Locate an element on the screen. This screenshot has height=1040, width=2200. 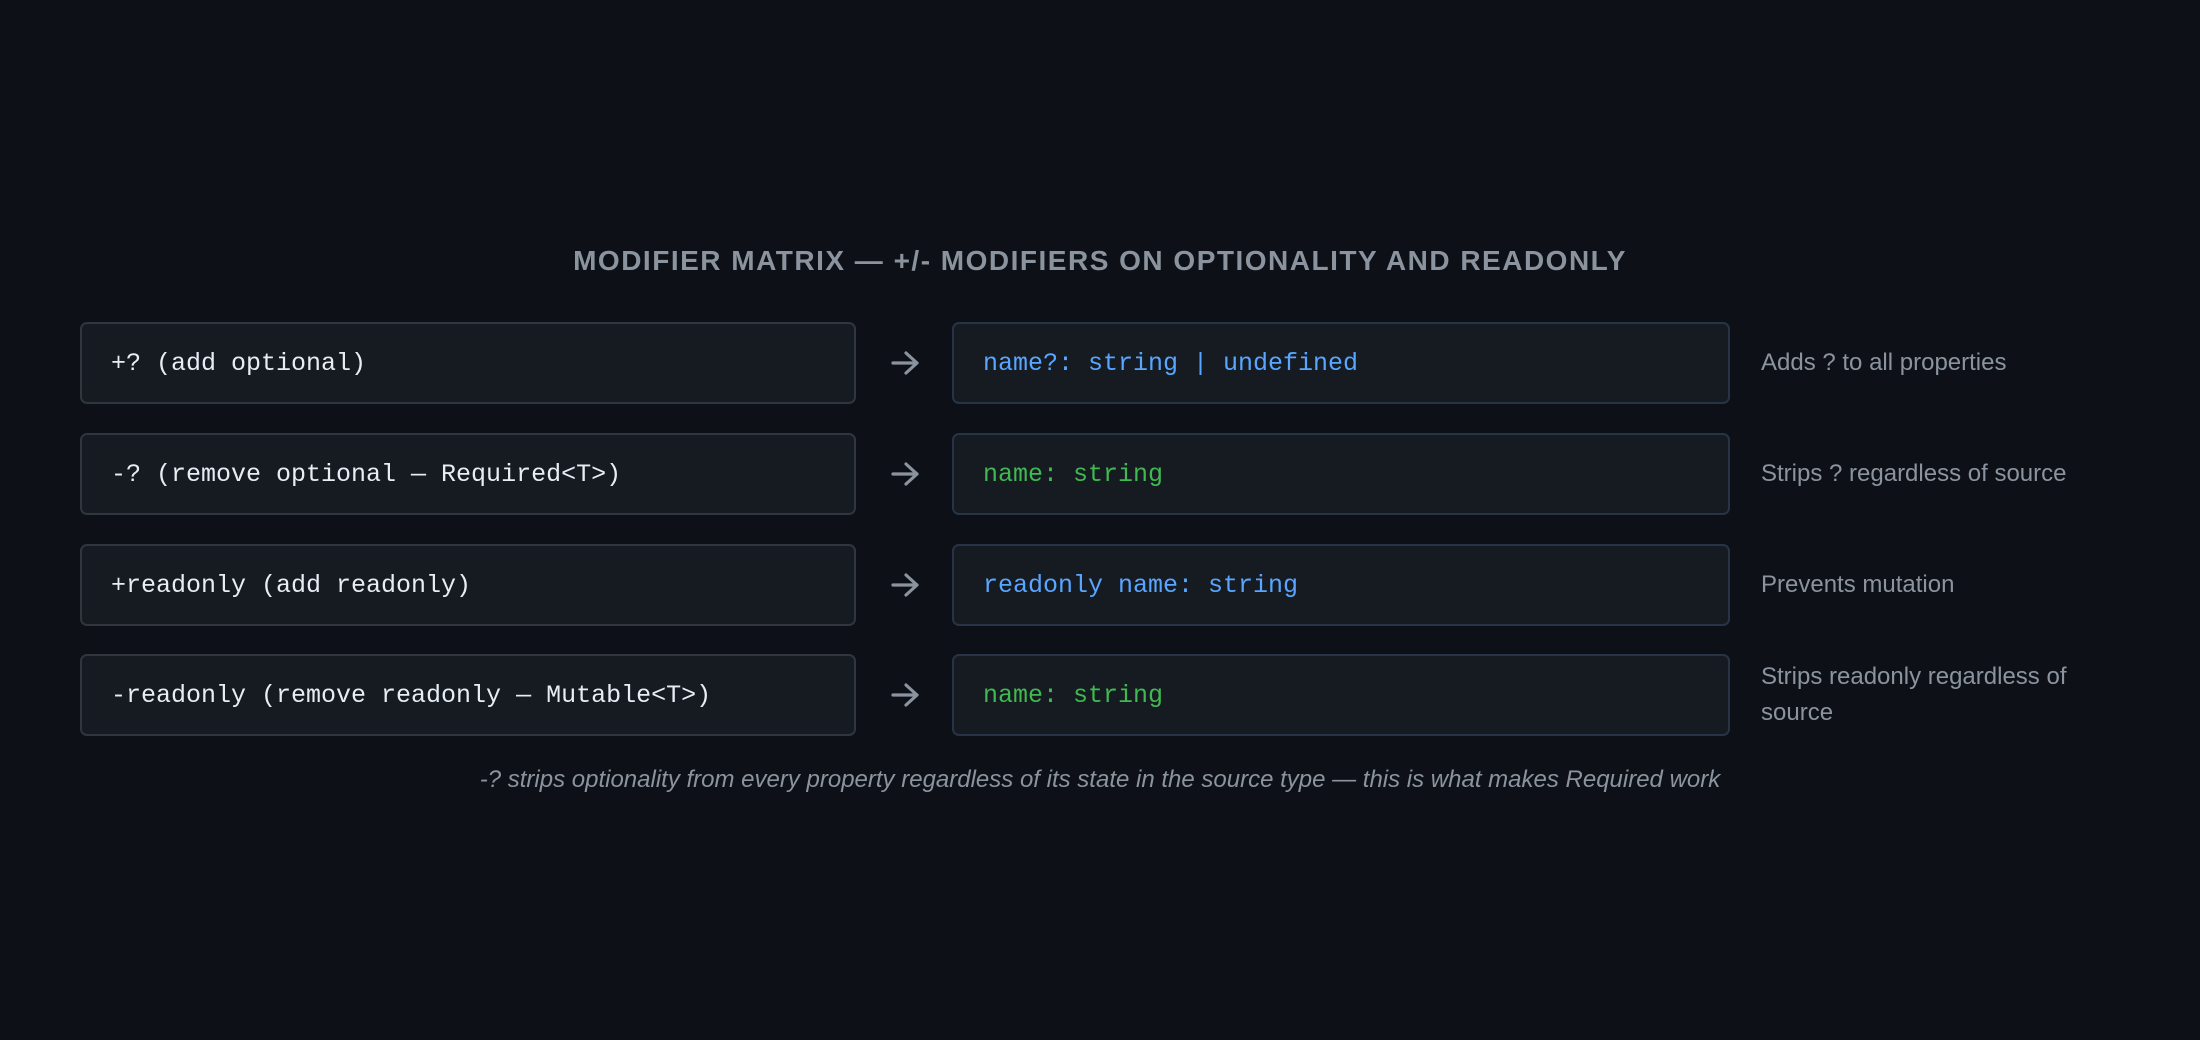
modifier-label: +readonly (add readonly) is located at coordinates (291, 585).